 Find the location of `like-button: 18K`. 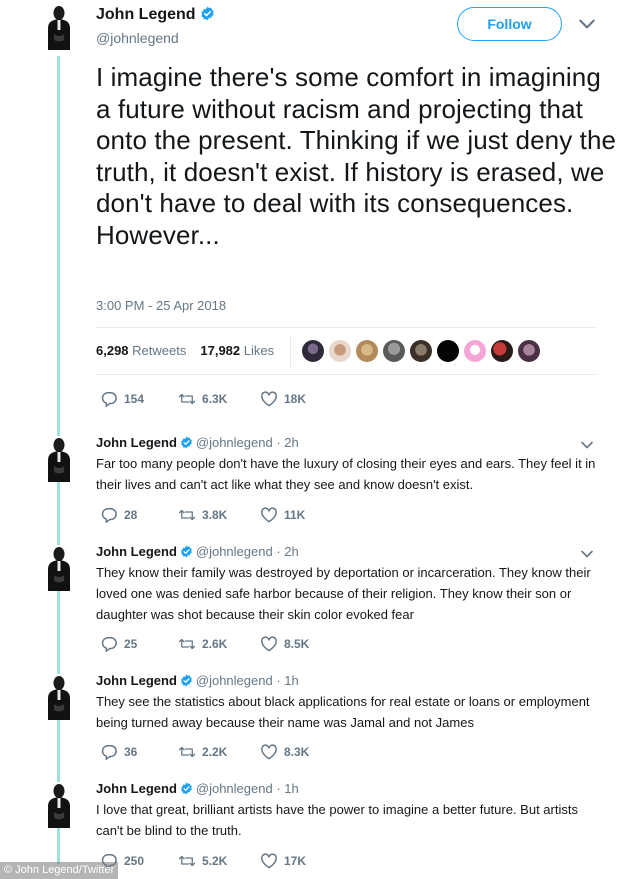

like-button: 18K is located at coordinates (283, 399).